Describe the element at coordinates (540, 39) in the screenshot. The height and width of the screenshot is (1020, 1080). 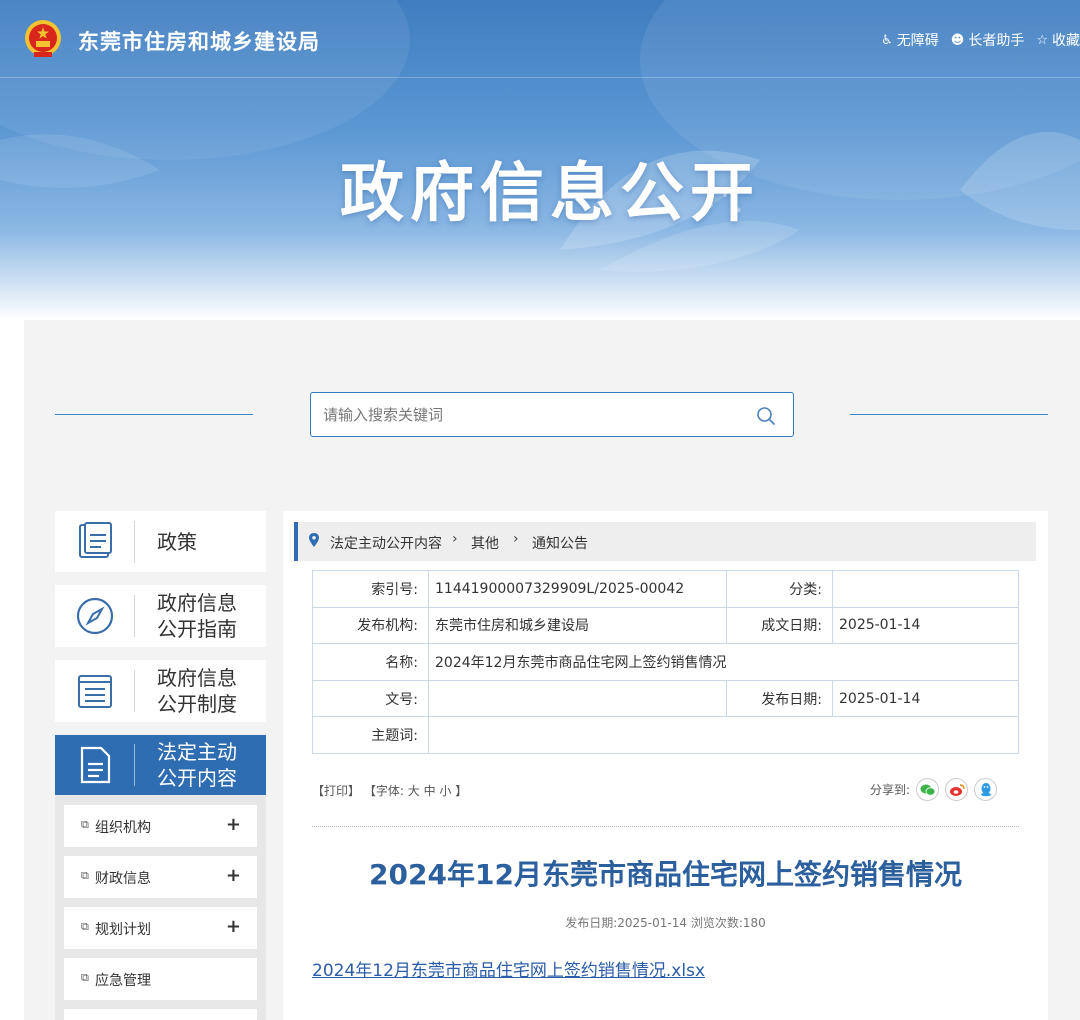
I see `top-bar: 东莞市住房和城乡建设局 ♿ 无障碍 ☻ 长者助手 ☆ 收藏` at that location.